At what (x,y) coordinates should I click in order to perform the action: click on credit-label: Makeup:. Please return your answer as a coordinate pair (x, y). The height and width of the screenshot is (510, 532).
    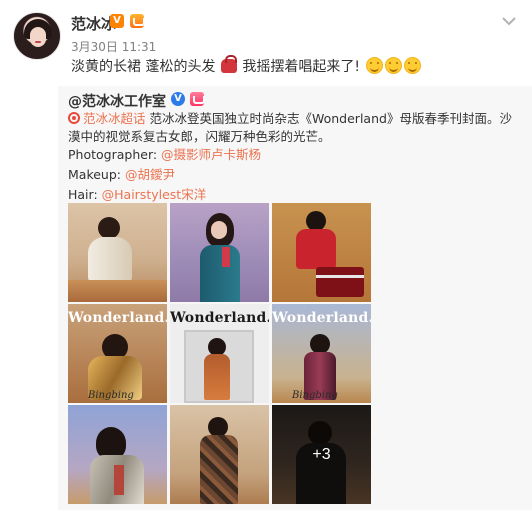
    Looking at the image, I should click on (96, 174).